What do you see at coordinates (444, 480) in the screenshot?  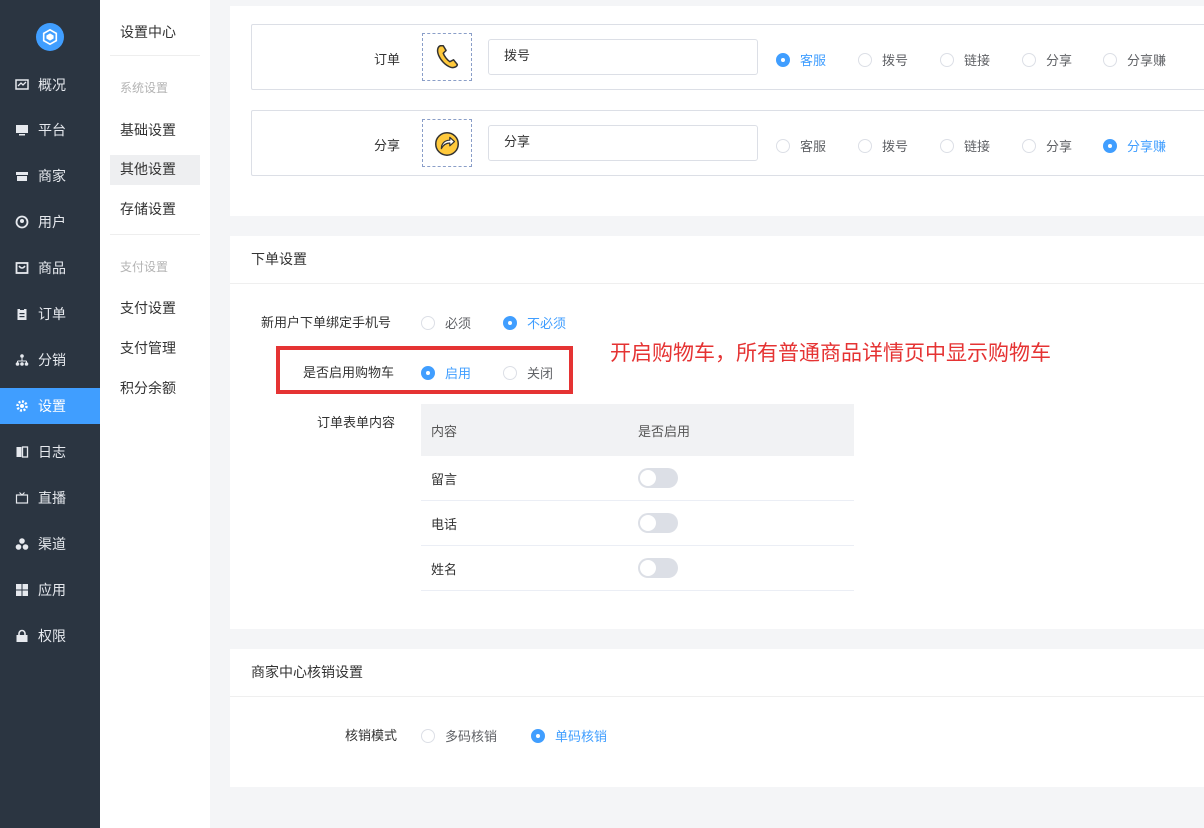 I see `row-name: 留言` at bounding box center [444, 480].